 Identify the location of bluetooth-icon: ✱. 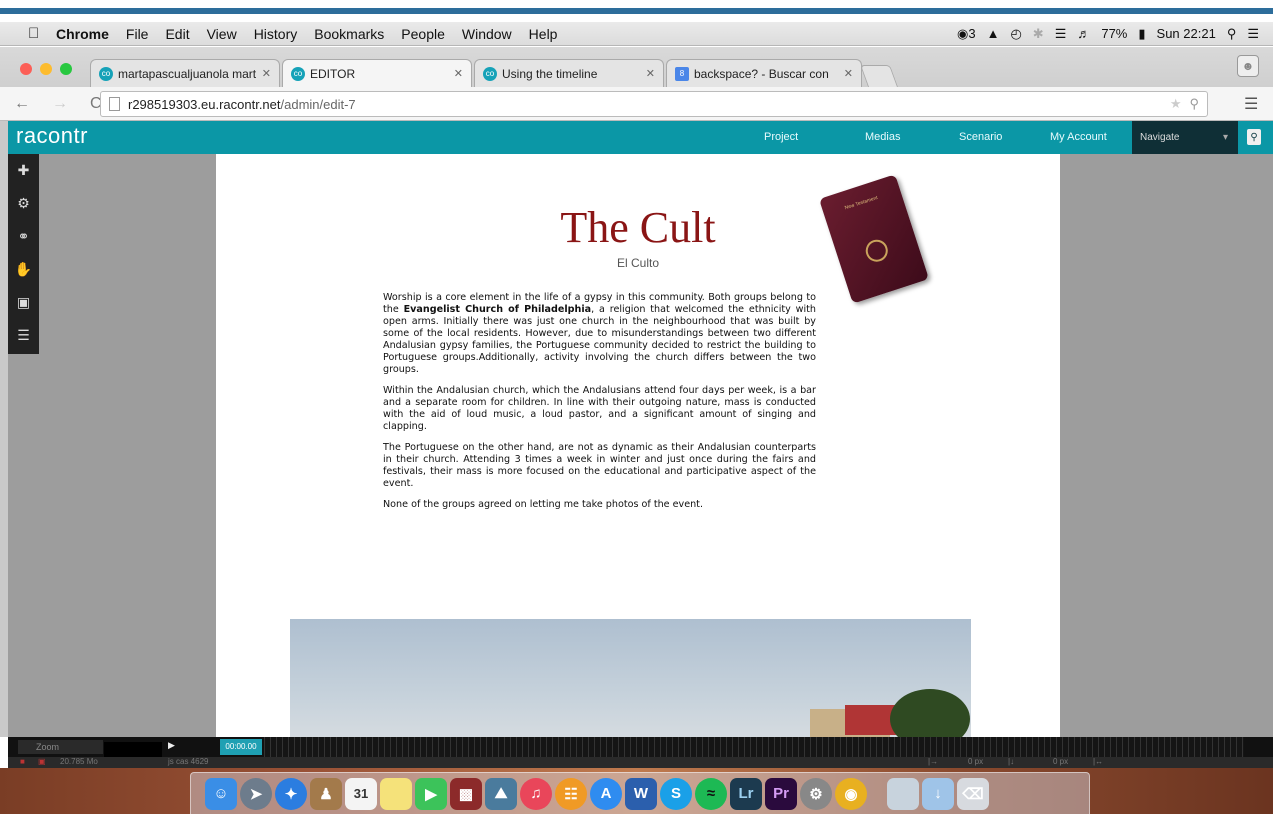
(1038, 34).